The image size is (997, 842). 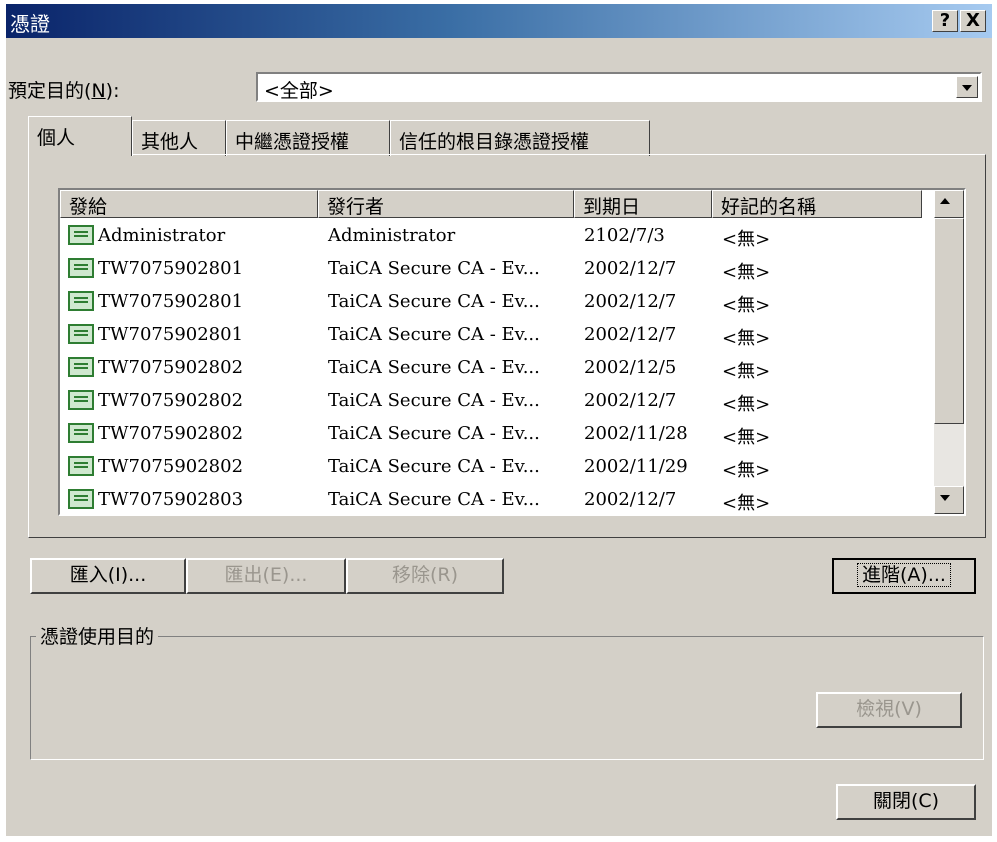 What do you see at coordinates (97, 635) in the screenshot?
I see `certificate-purposes-label: 憑證使用目的` at bounding box center [97, 635].